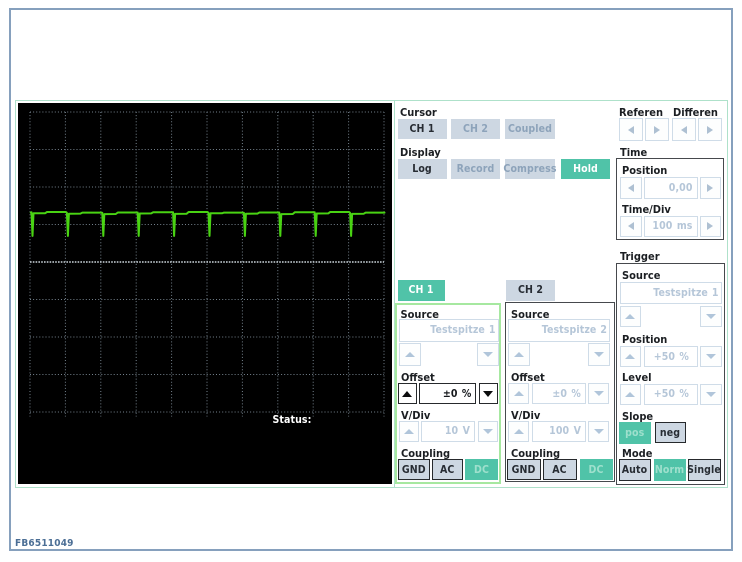 The image size is (742, 562). Describe the element at coordinates (640, 256) in the screenshot. I see `trigger-group-label: Trigger` at that location.